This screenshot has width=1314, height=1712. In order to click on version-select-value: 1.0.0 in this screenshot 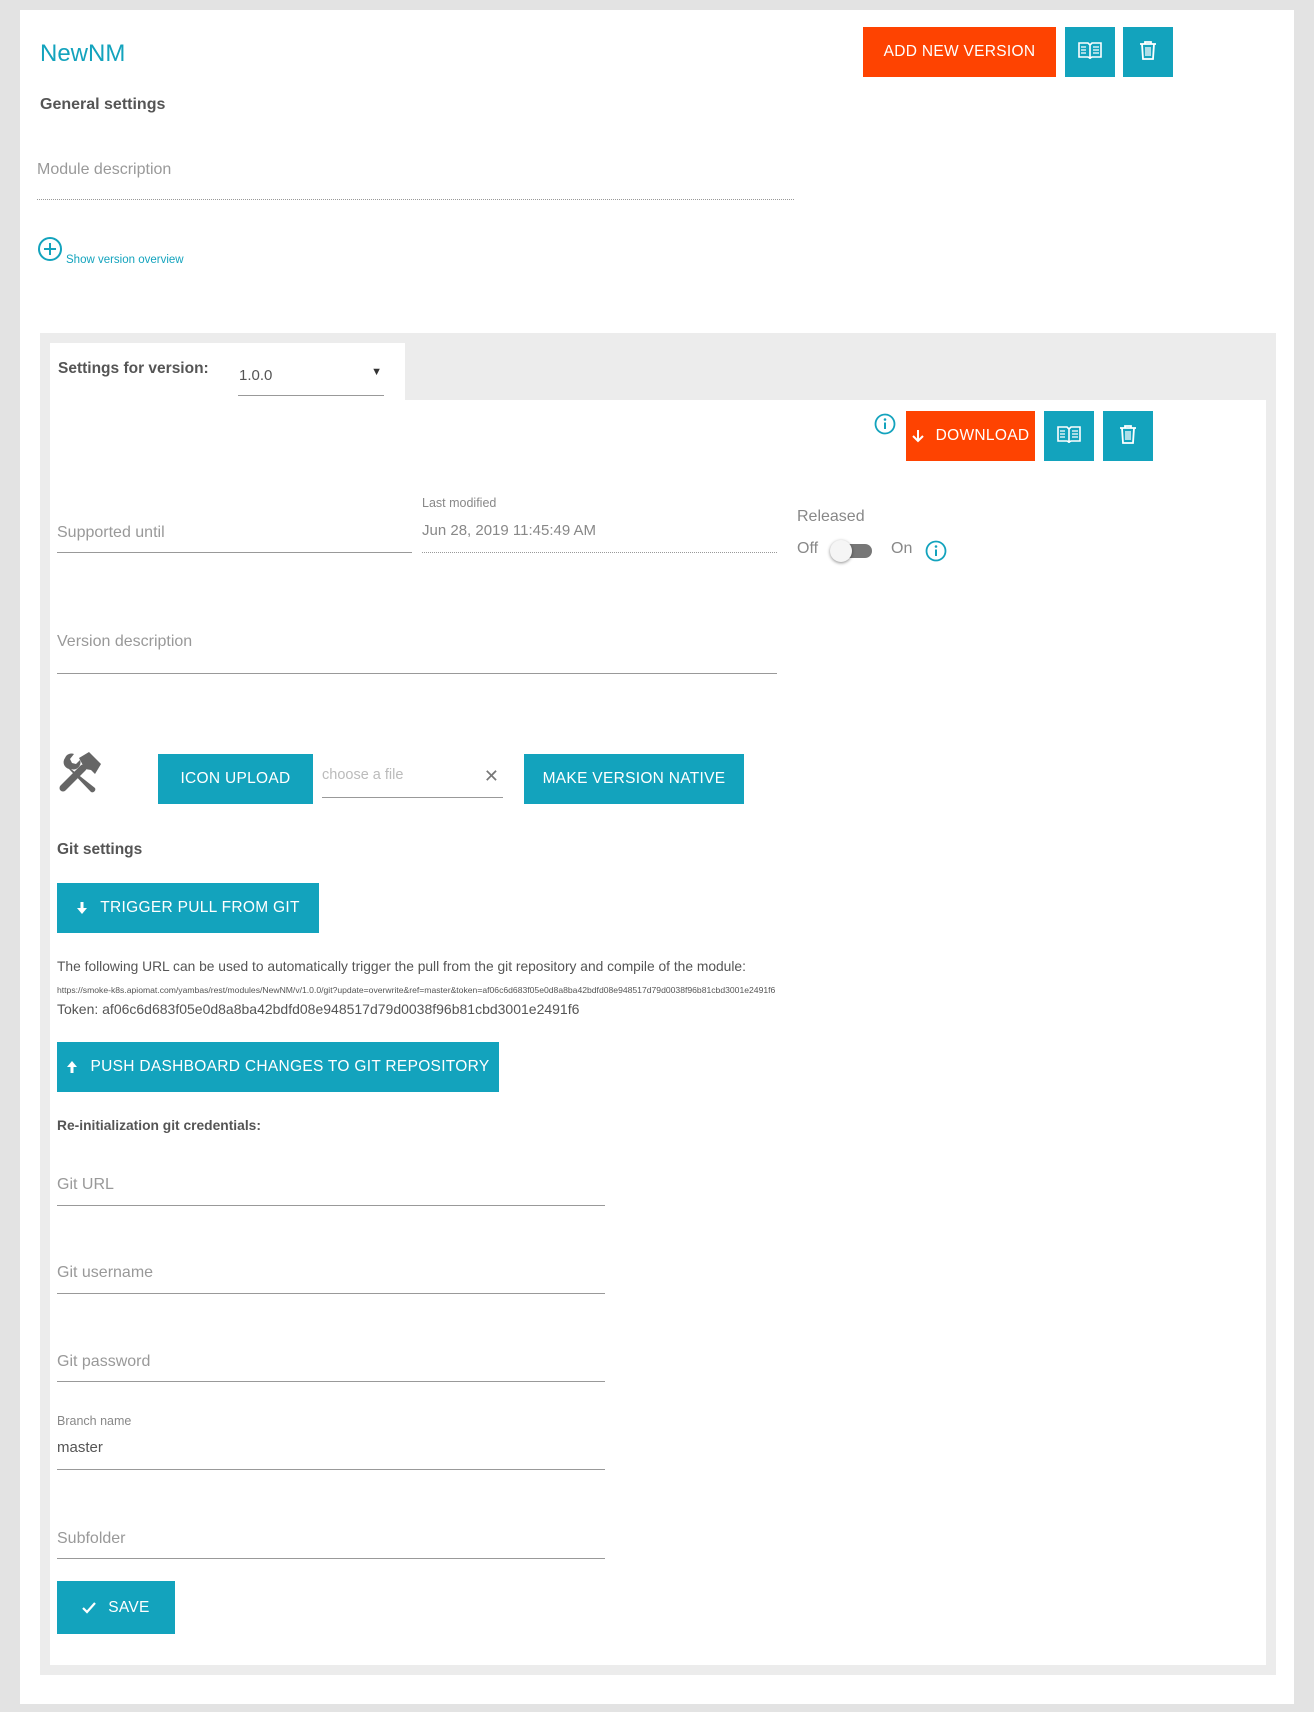, I will do `click(256, 375)`.